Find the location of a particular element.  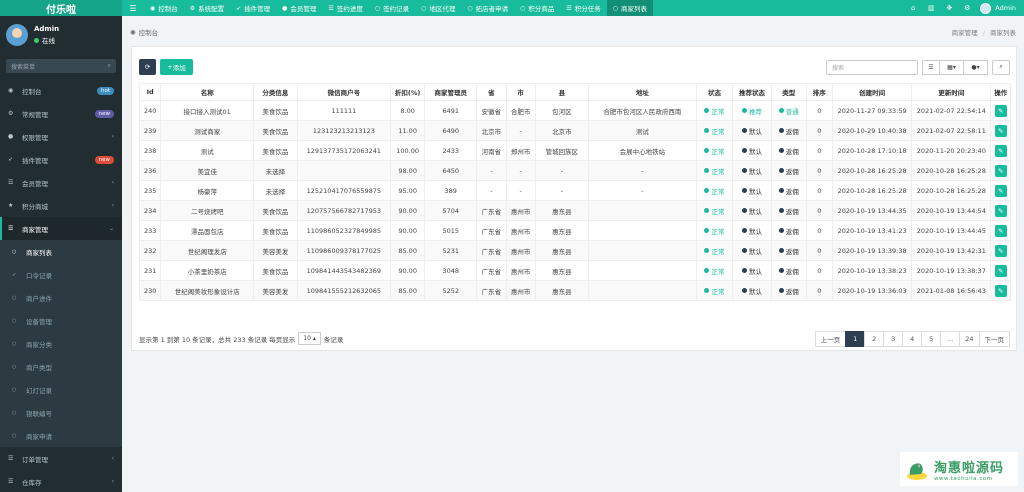

tab-6: ○ 签约记录 is located at coordinates (392, 8).